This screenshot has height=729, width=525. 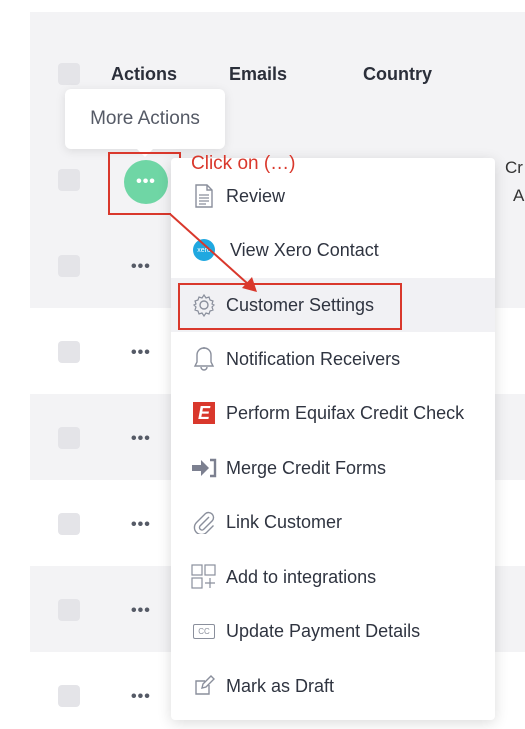 I want to click on annotation-arrow, so click(x=213, y=252).